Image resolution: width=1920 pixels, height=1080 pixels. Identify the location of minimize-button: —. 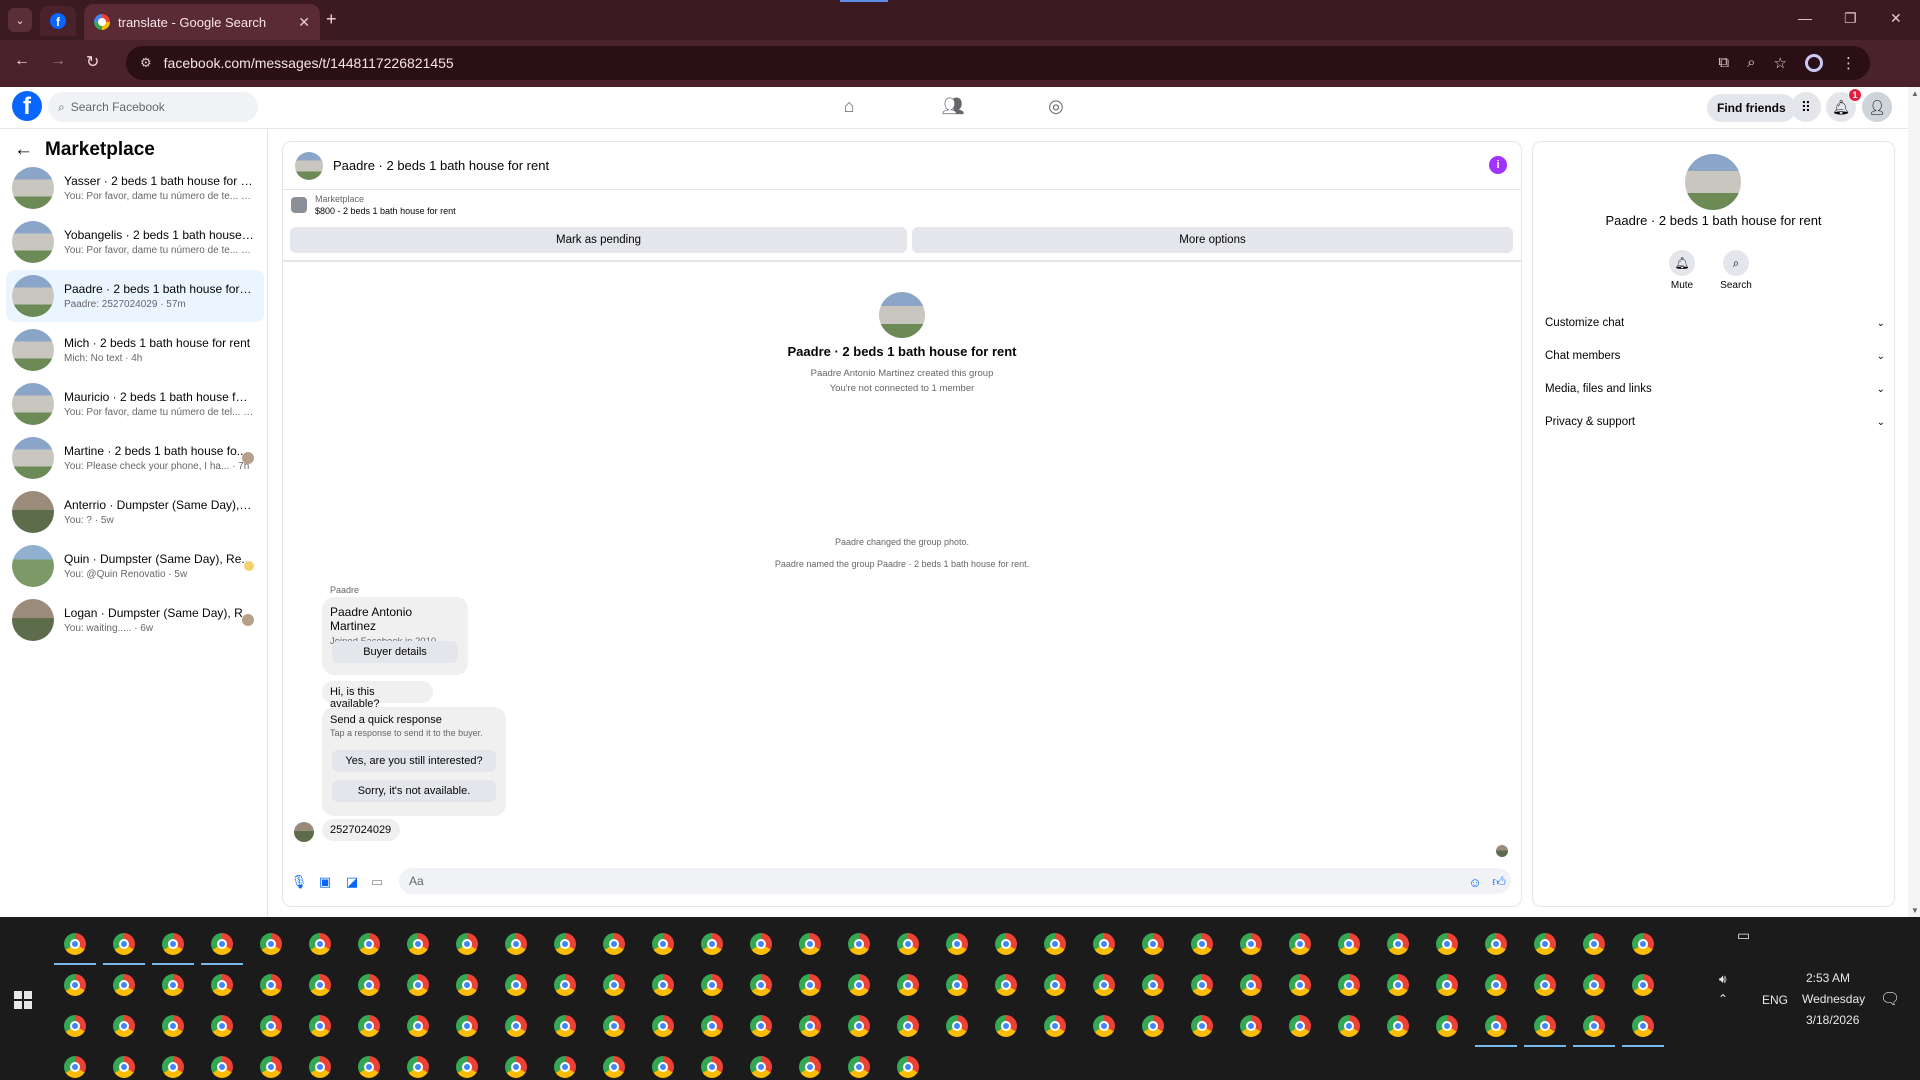
(1805, 18).